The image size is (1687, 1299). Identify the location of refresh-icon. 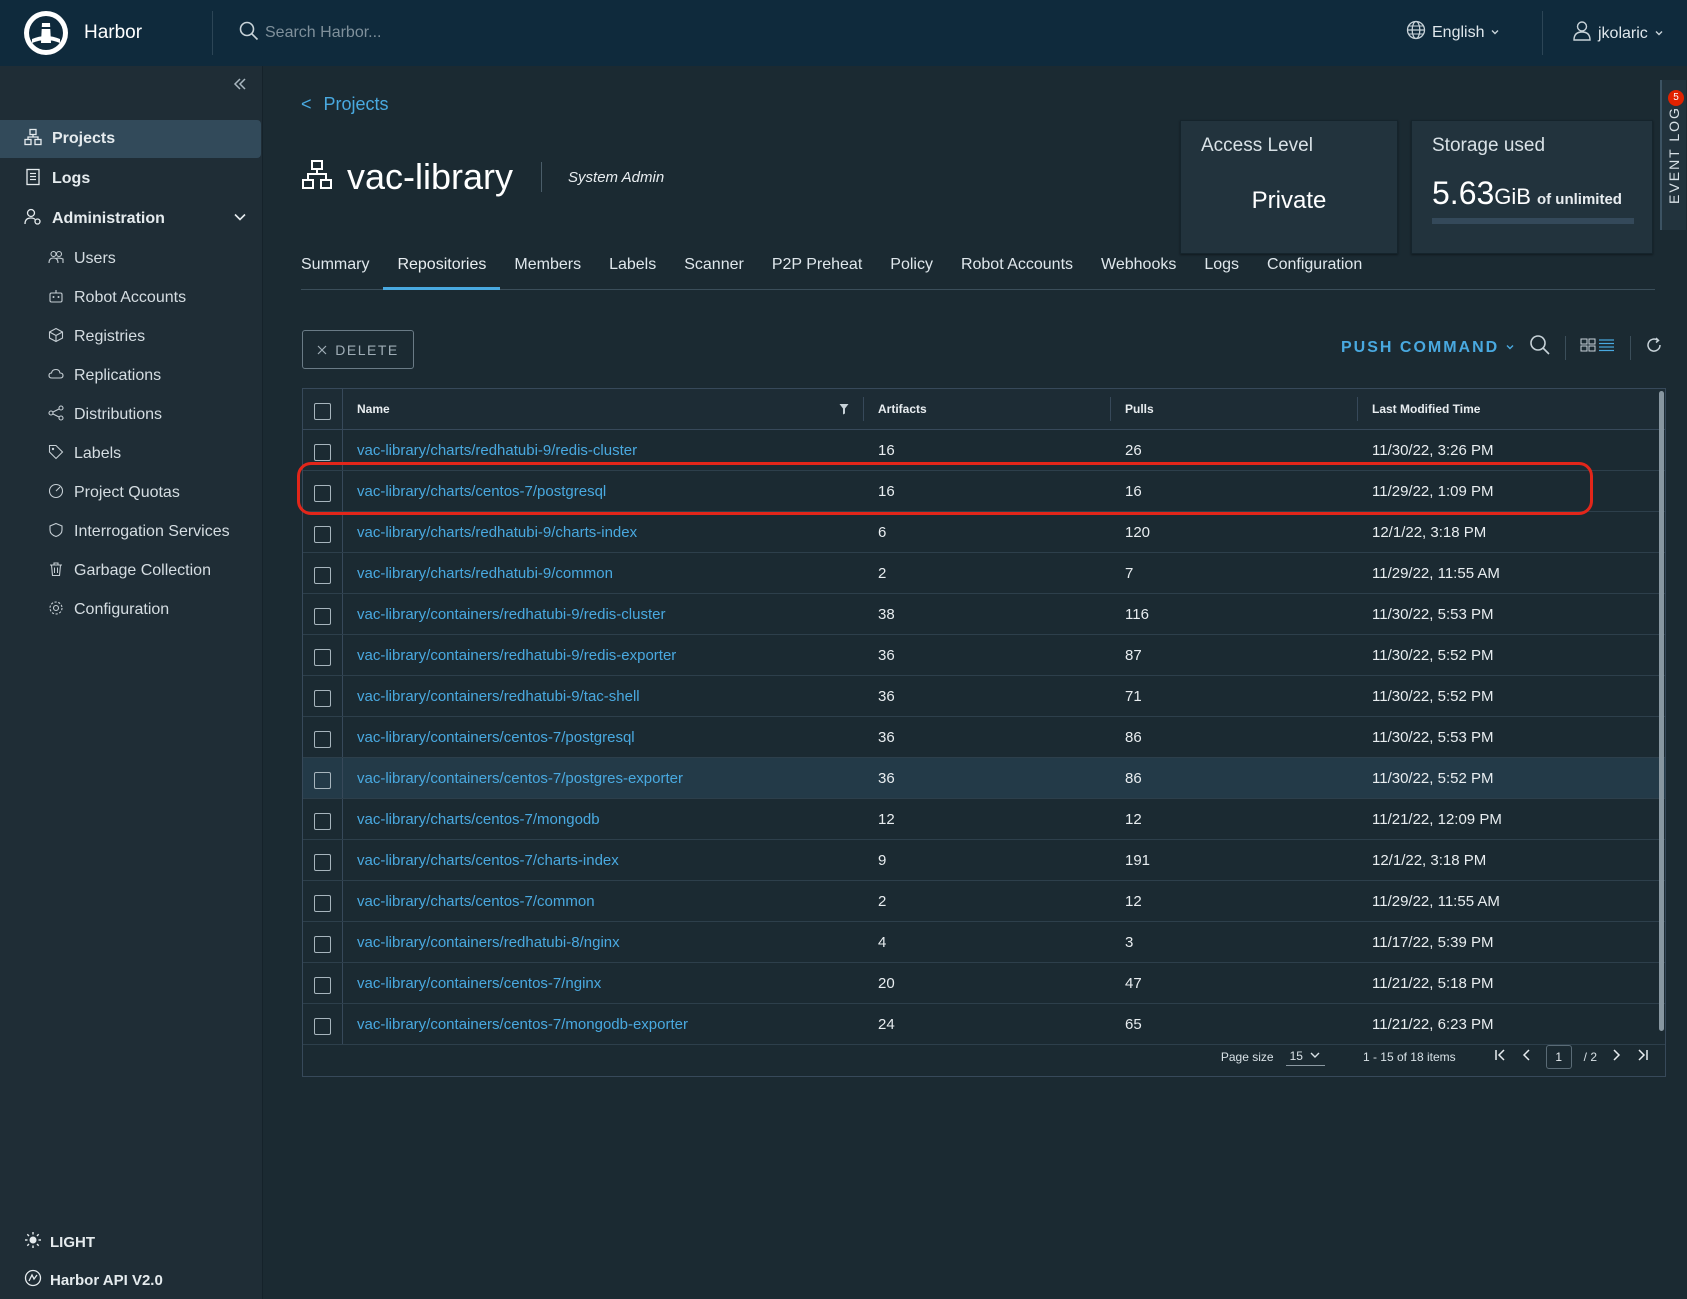
(1654, 347).